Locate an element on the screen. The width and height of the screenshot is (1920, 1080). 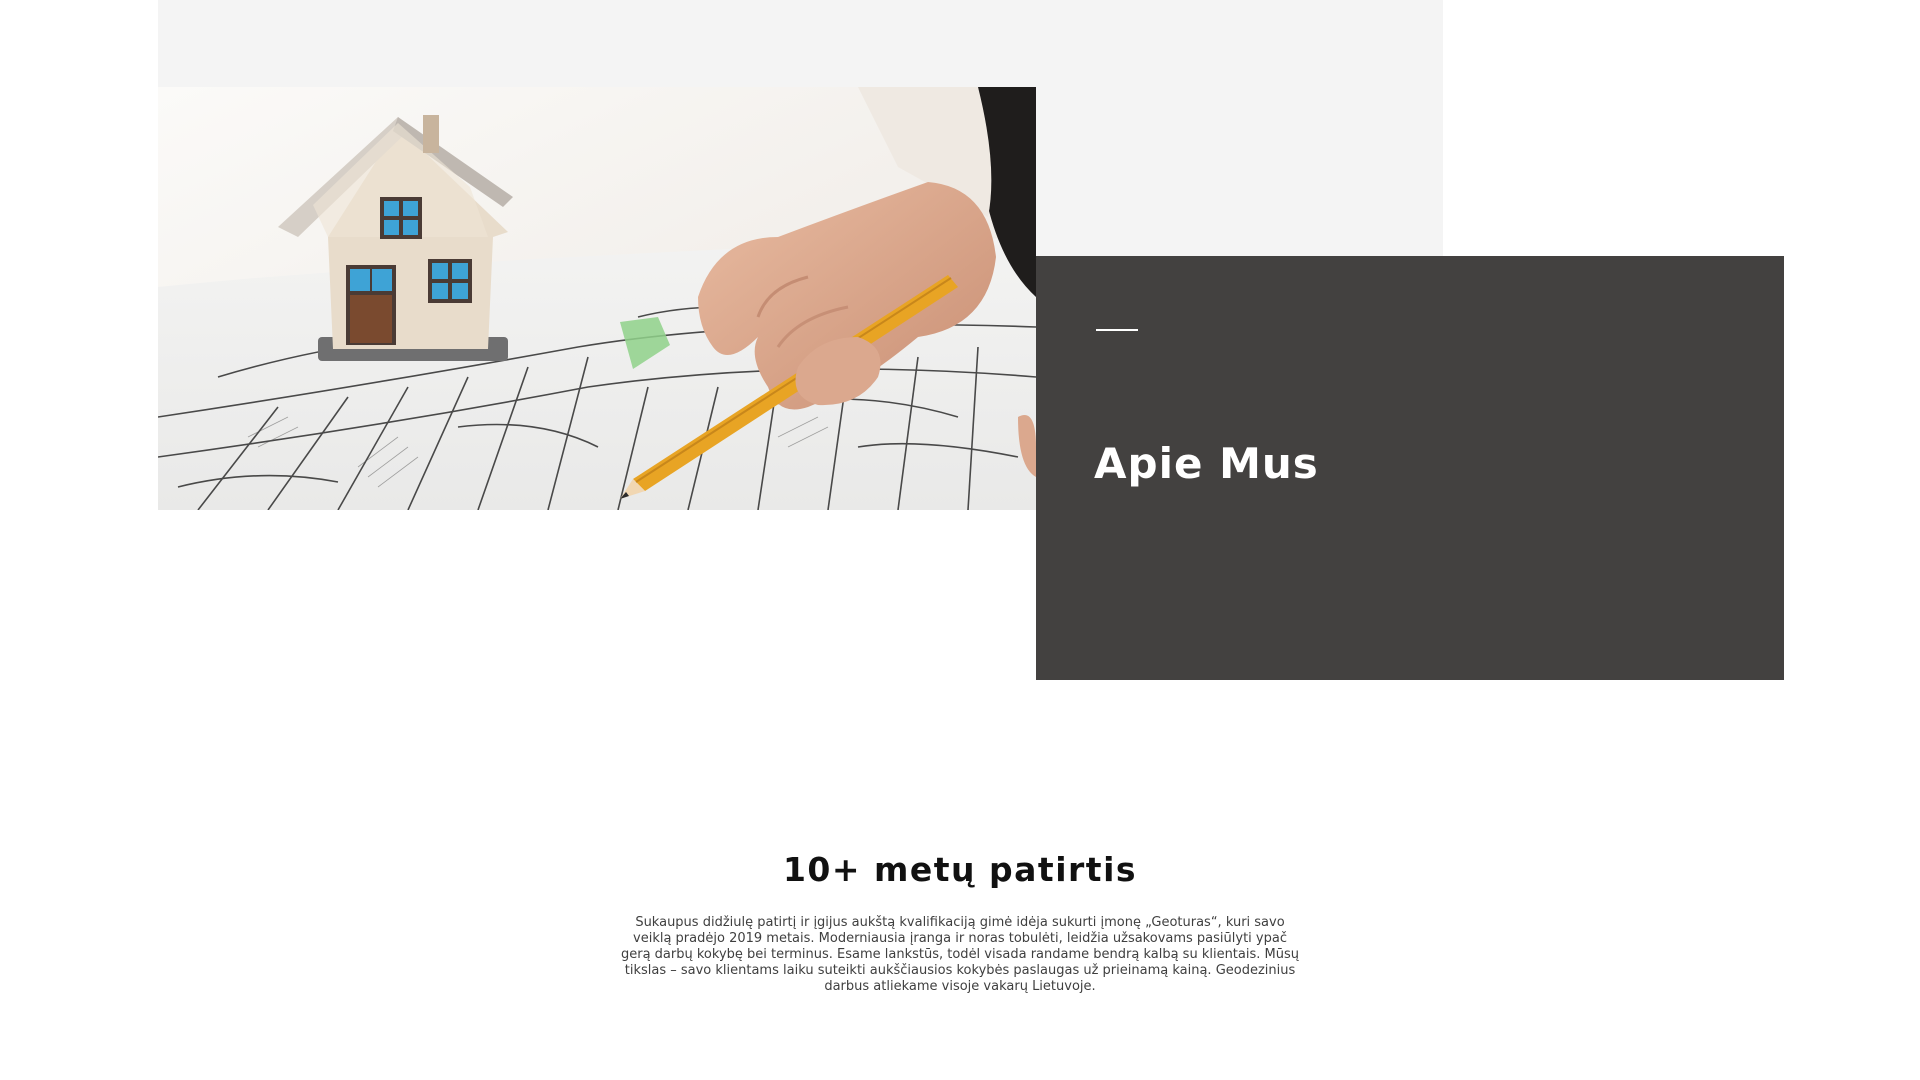
accent-line is located at coordinates (1117, 330).